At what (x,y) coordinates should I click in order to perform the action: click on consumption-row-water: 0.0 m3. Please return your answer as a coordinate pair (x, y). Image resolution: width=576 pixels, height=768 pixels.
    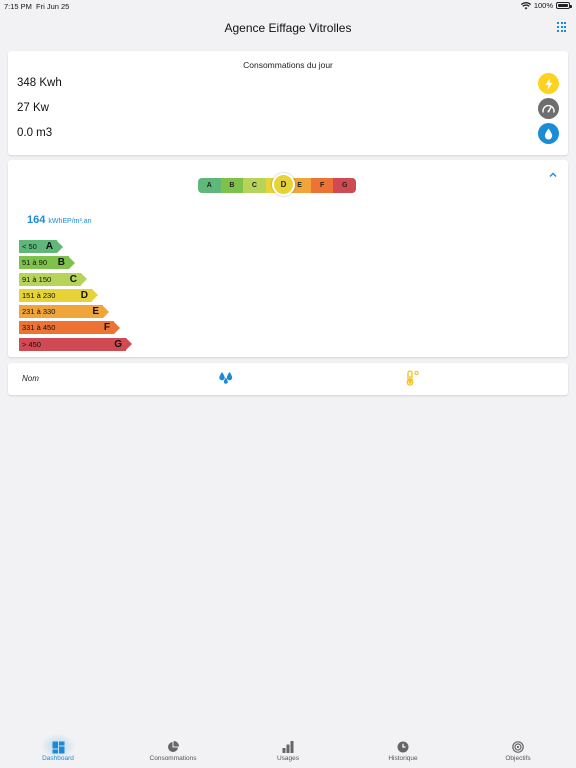
    Looking at the image, I should click on (288, 134).